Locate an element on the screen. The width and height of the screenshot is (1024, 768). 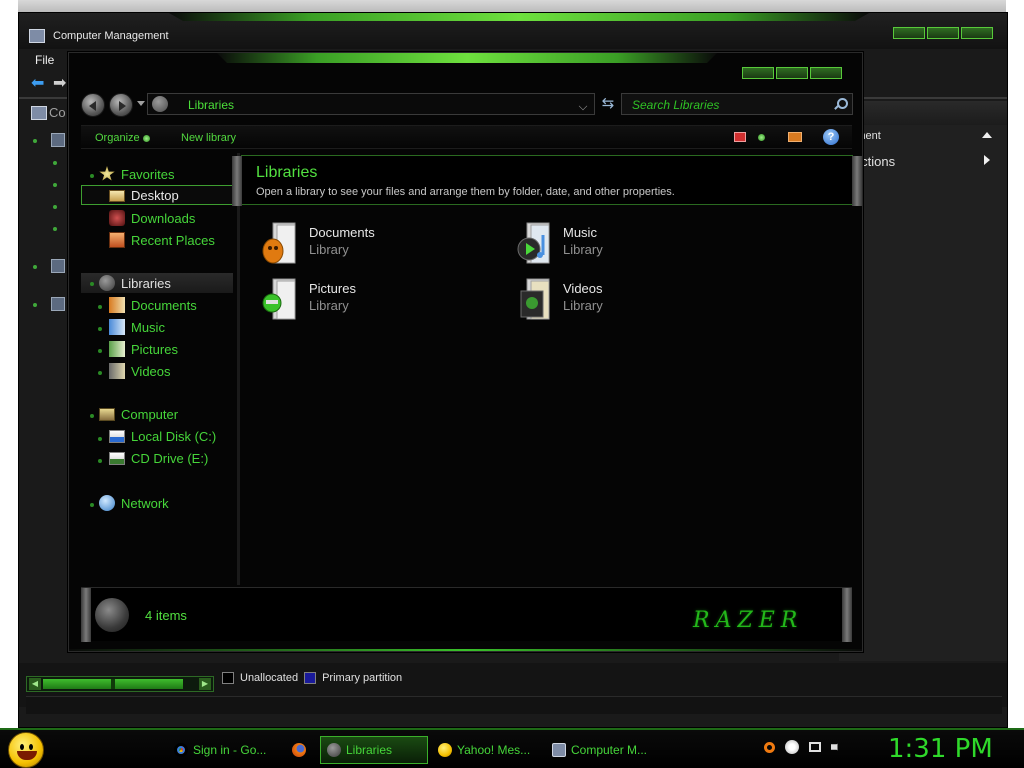
expand-right-arrow-icon is located at coordinates (987, 160).